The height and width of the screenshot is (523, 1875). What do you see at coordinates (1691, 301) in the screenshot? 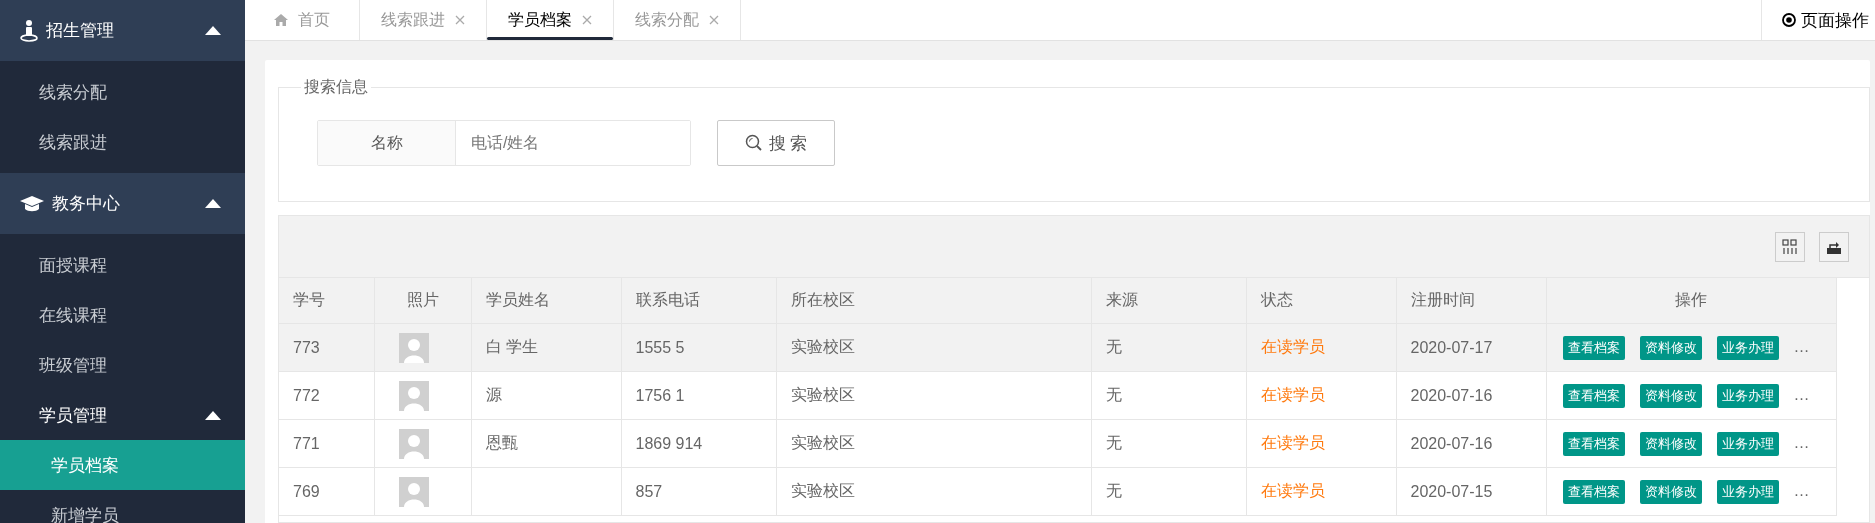
I see `column-header: 操作` at bounding box center [1691, 301].